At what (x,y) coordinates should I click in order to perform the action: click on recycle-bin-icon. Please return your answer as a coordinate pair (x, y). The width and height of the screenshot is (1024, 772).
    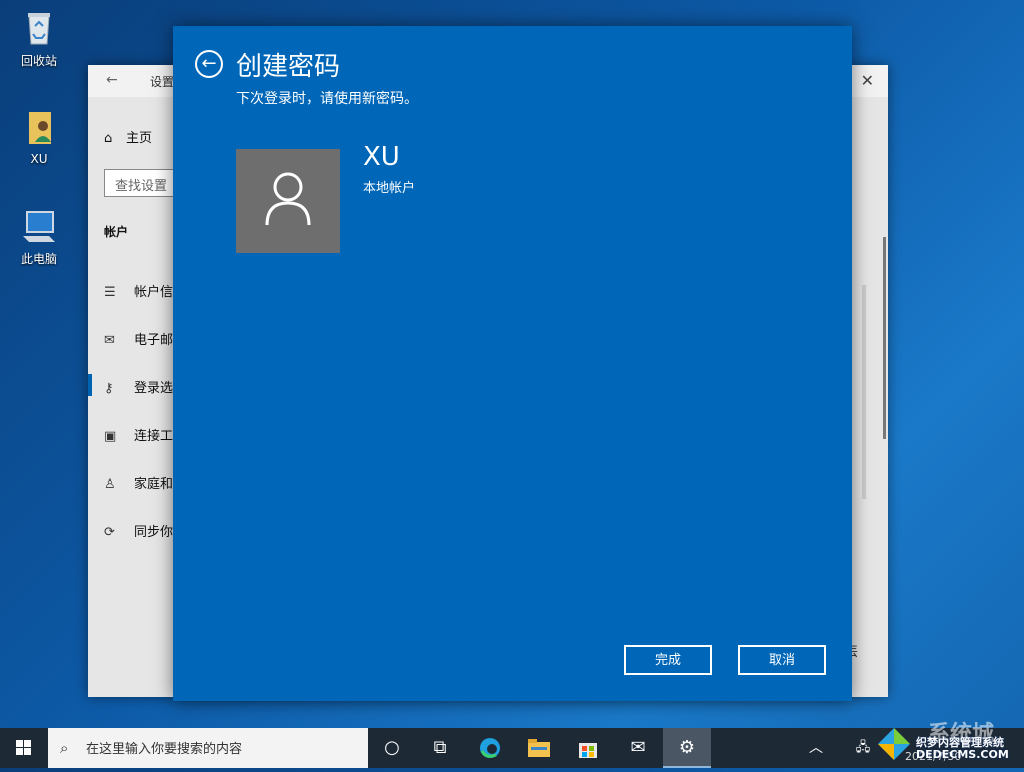
    Looking at the image, I should click on (39, 28).